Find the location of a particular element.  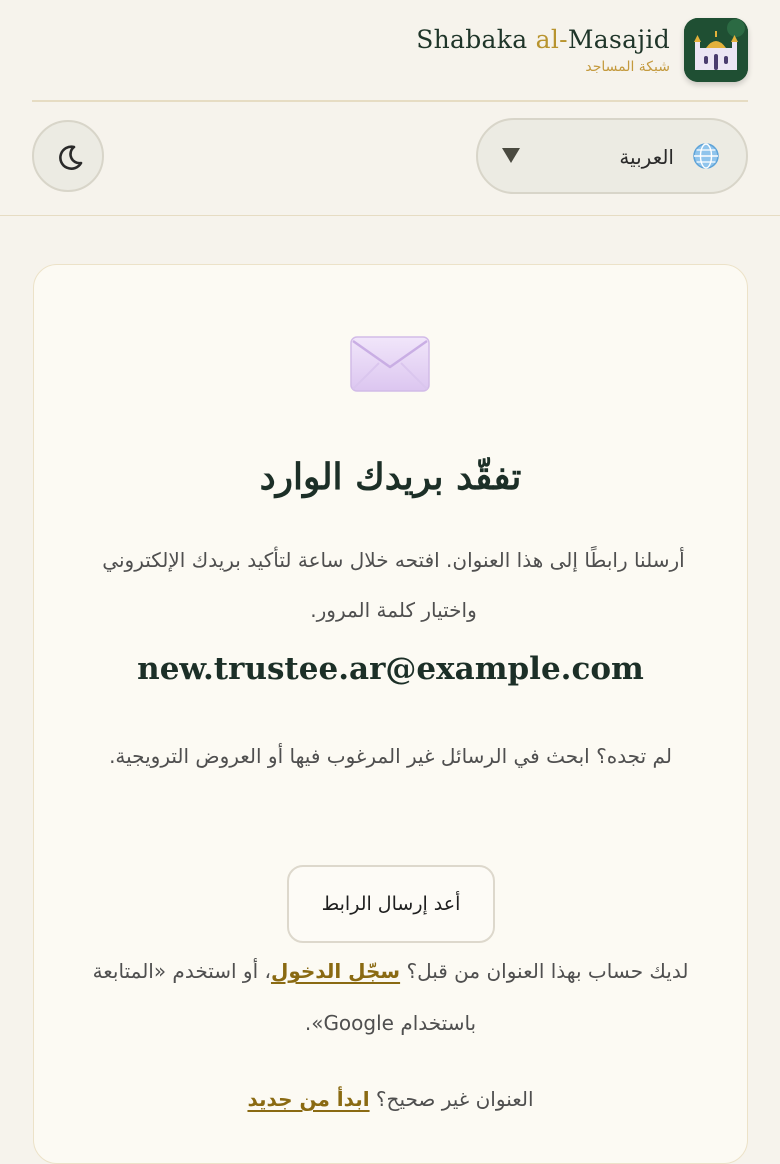

email-address: new.trustee.ar@example.com is located at coordinates (390, 669).